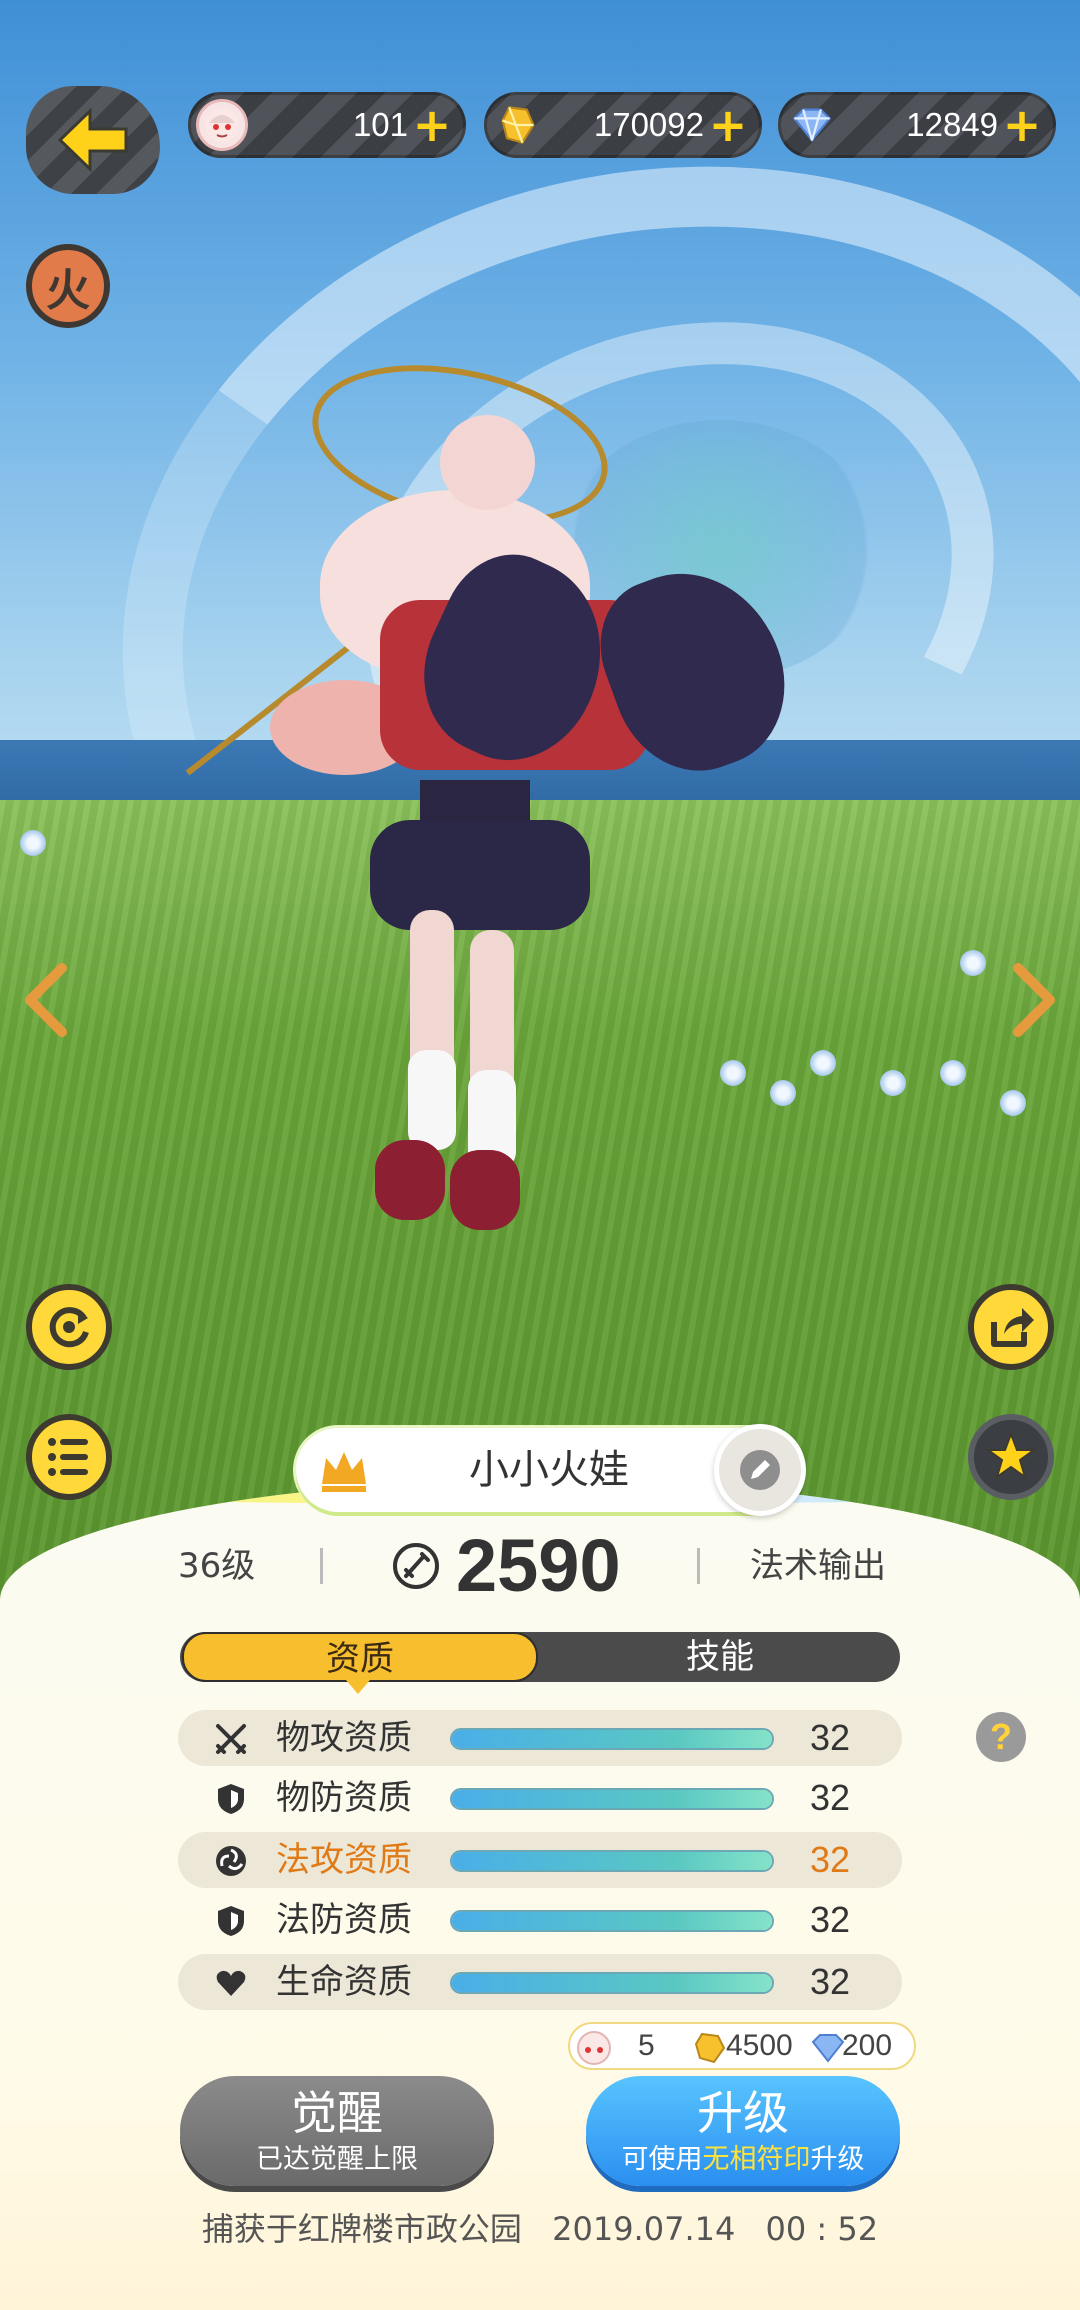 Image resolution: width=1080 pixels, height=2310 pixels. Describe the element at coordinates (337, 2159) in the screenshot. I see `awaken-subtitle: 已达觉醒上限` at that location.